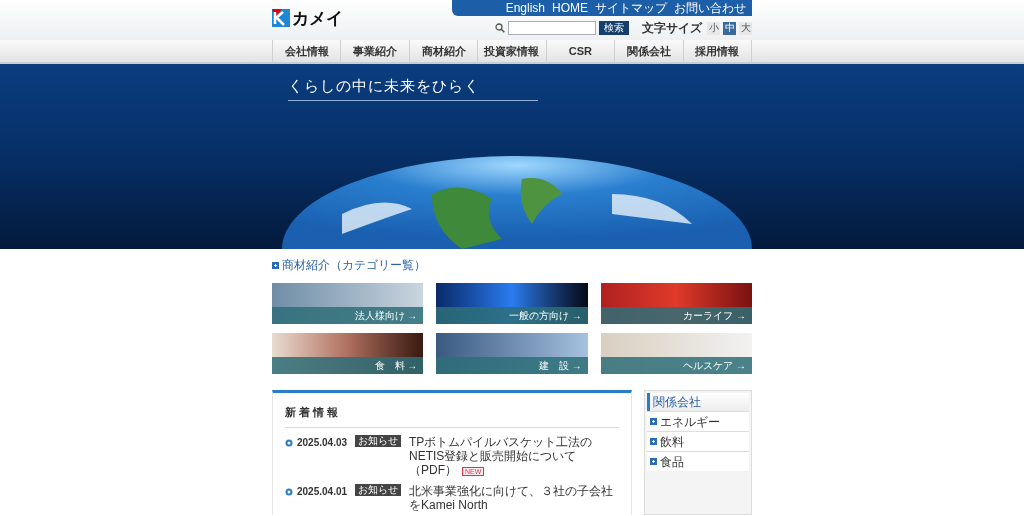 This screenshot has height=516, width=1024. What do you see at coordinates (348, 315) in the screenshot?
I see `category-link: 法人様向け →` at bounding box center [348, 315].